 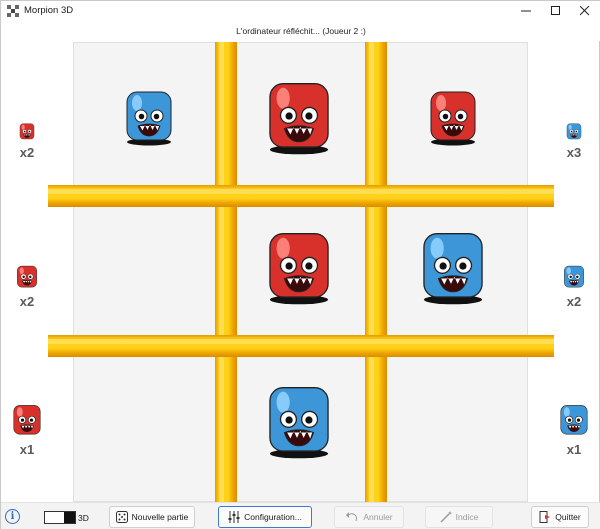 I want to click on info-icon: i, so click(x=12, y=516).